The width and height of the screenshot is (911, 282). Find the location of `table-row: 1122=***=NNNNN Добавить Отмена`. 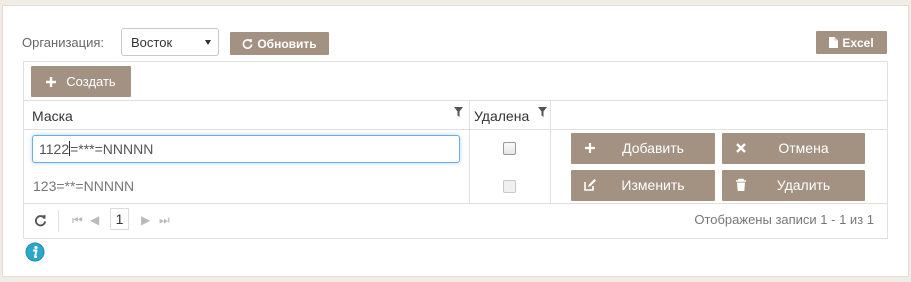

table-row: 1122=***=NNNNN Добавить Отмена is located at coordinates (455, 148).